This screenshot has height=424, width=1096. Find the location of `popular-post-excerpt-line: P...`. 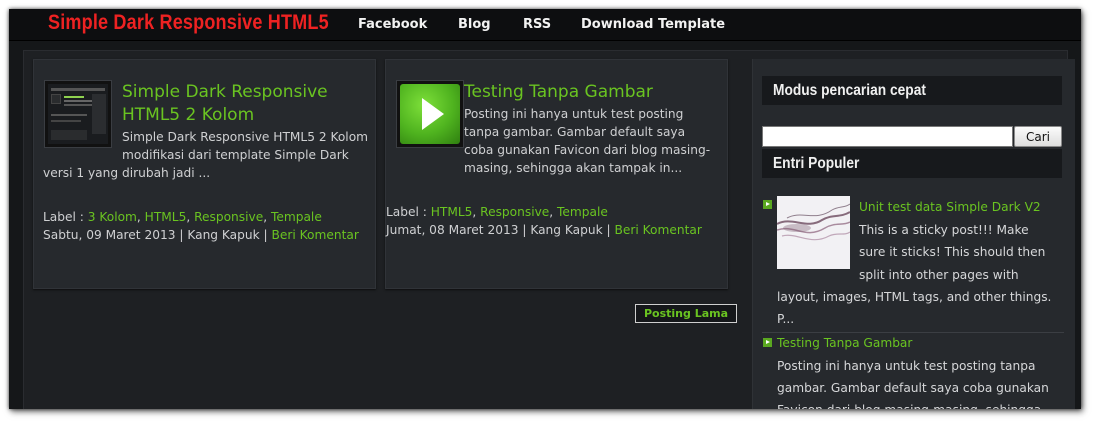

popular-post-excerpt-line: P... is located at coordinates (786, 319).